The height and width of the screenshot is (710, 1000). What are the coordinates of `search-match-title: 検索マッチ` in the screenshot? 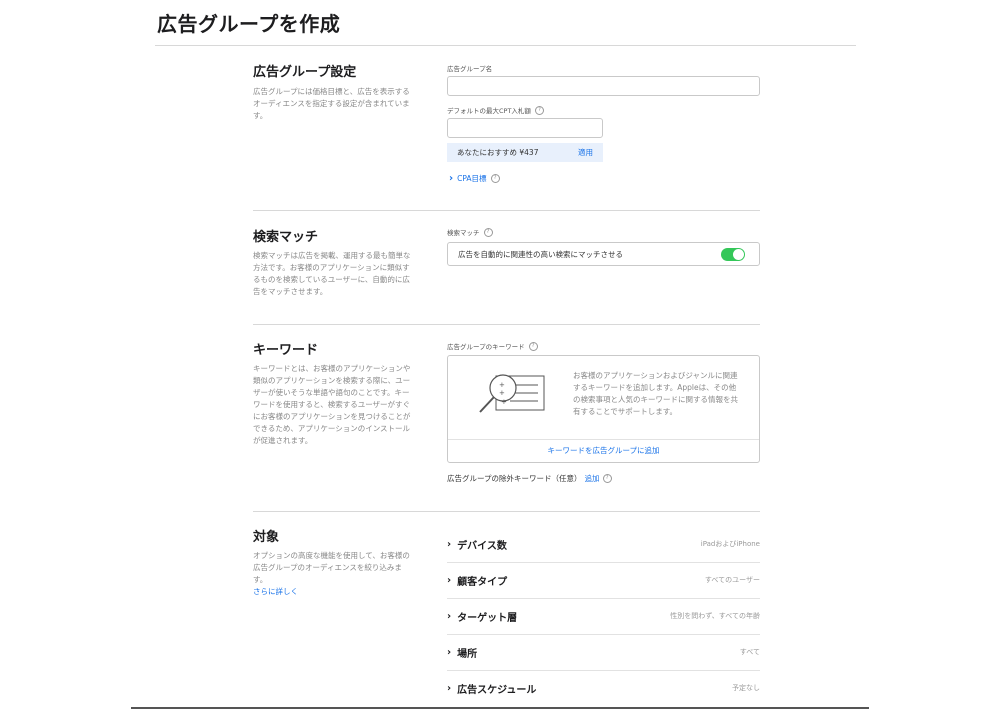 It's located at (286, 237).